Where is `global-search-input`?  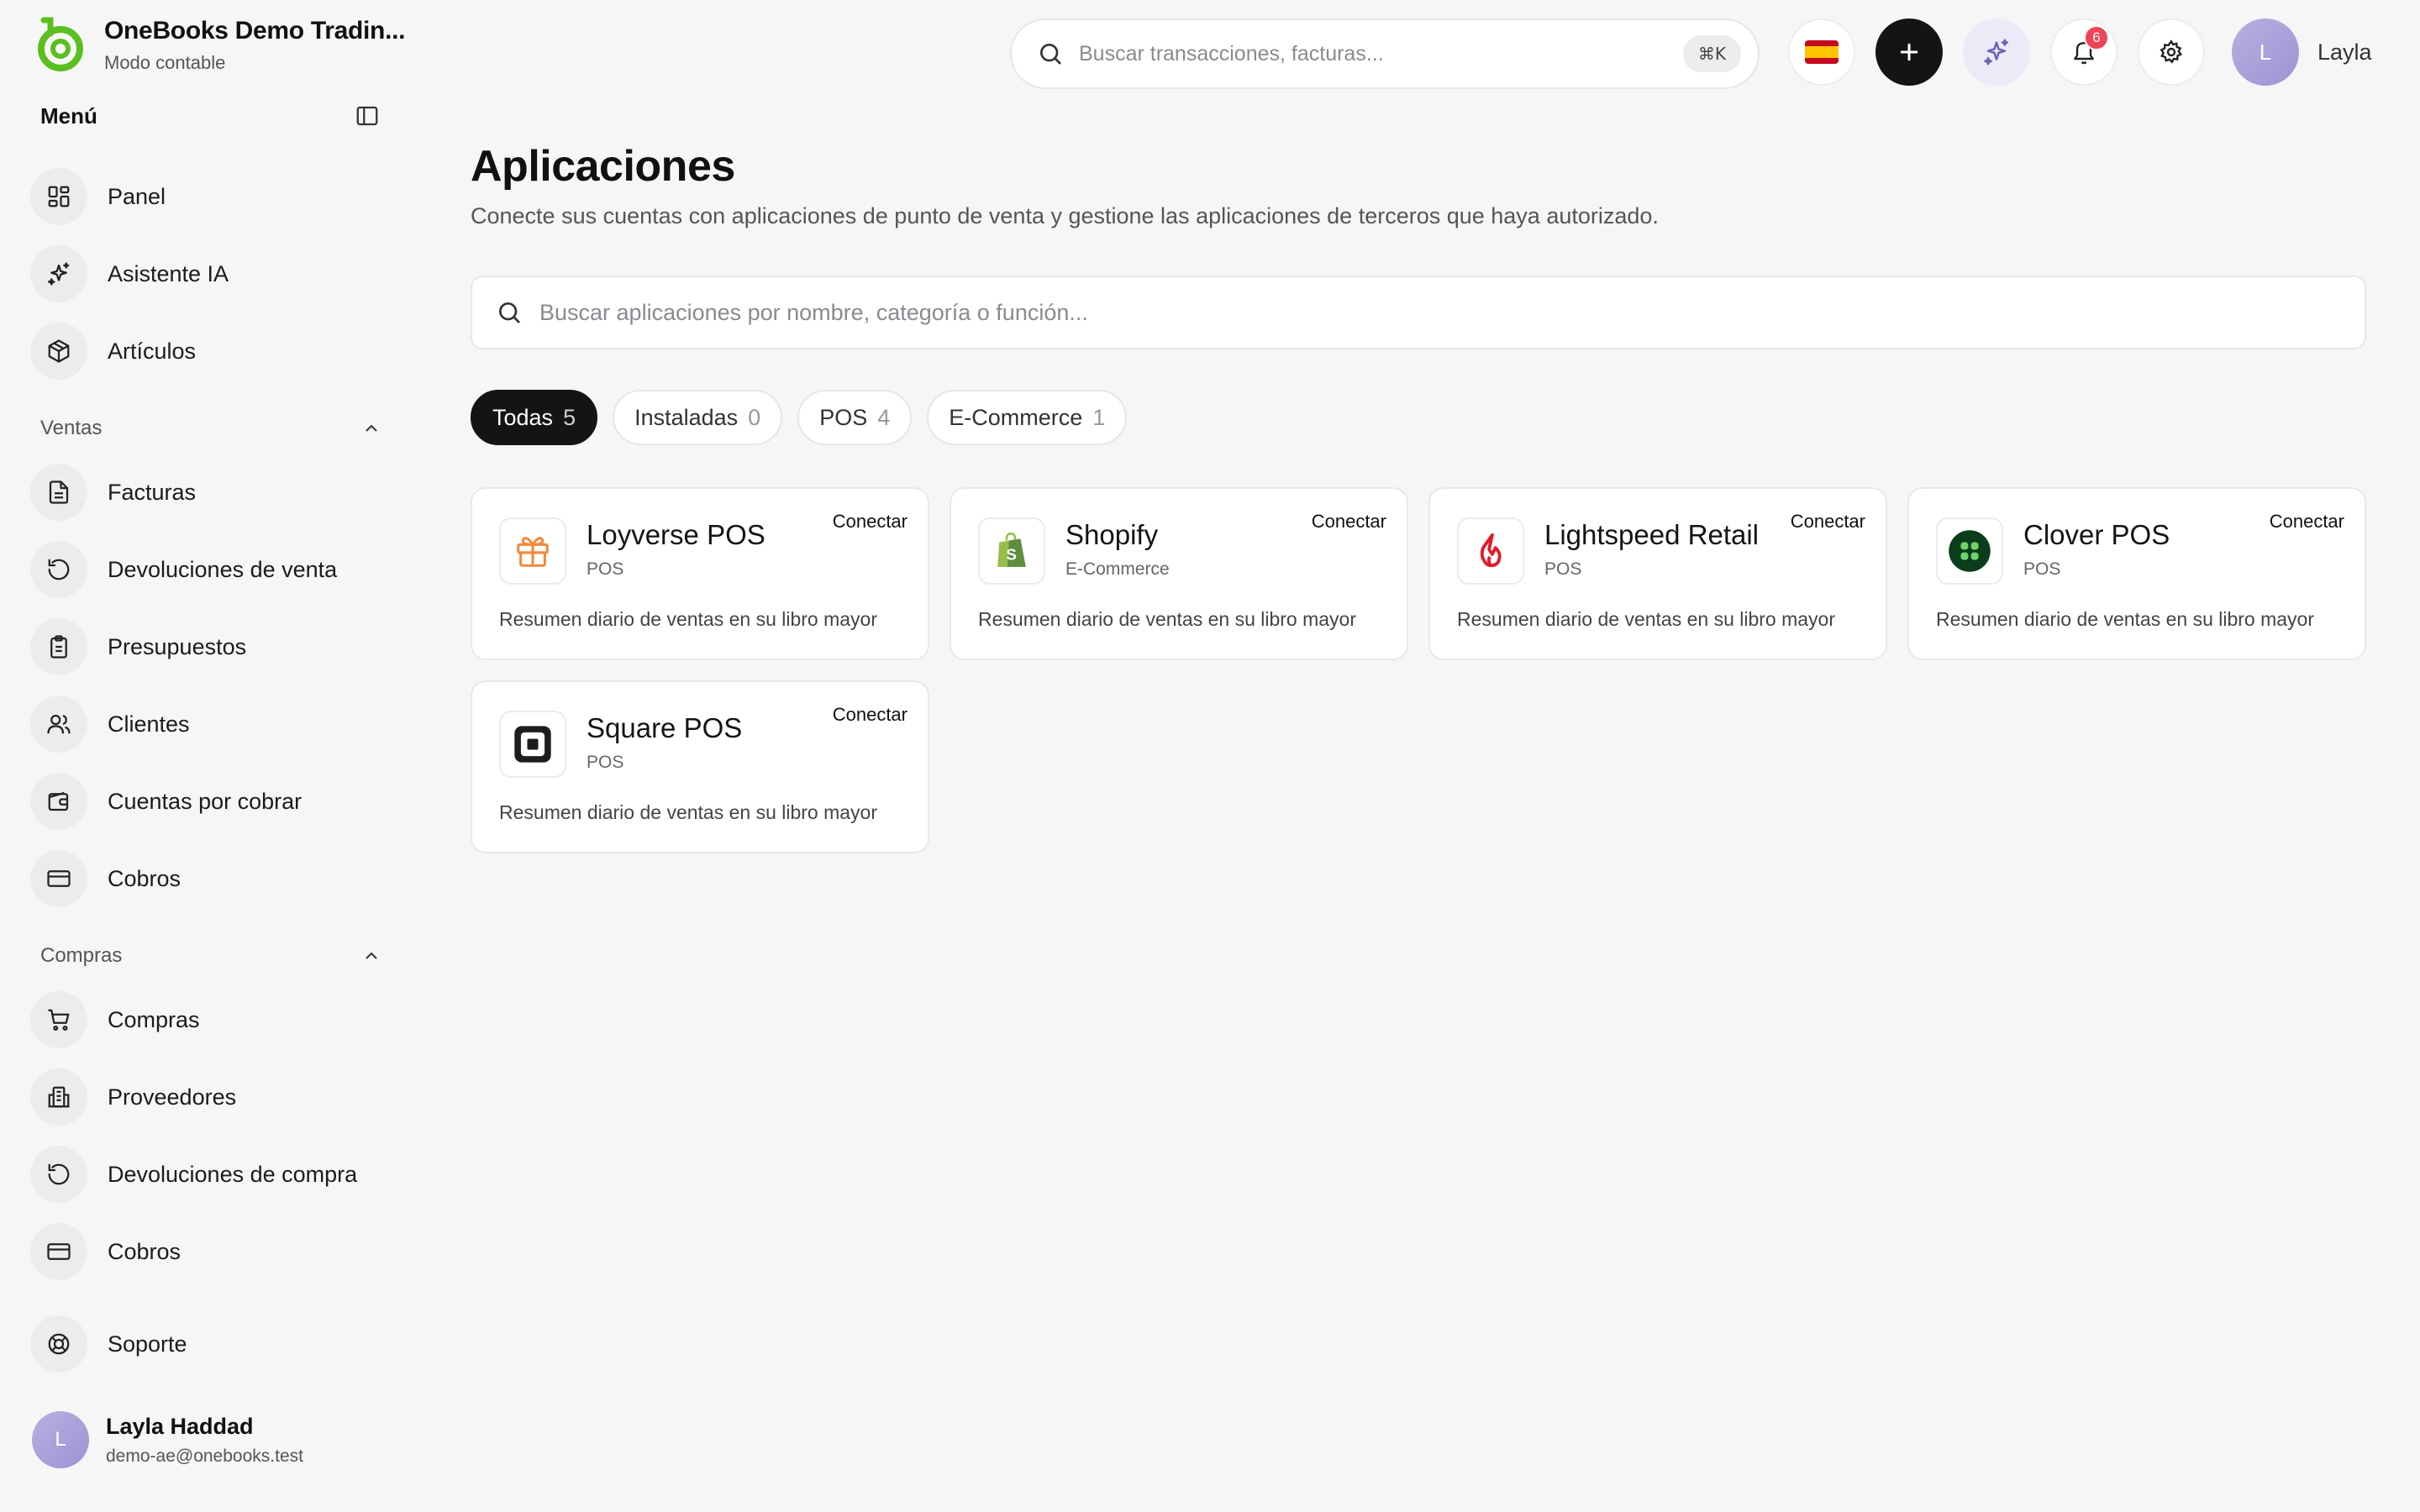
global-search-input is located at coordinates (1381, 53).